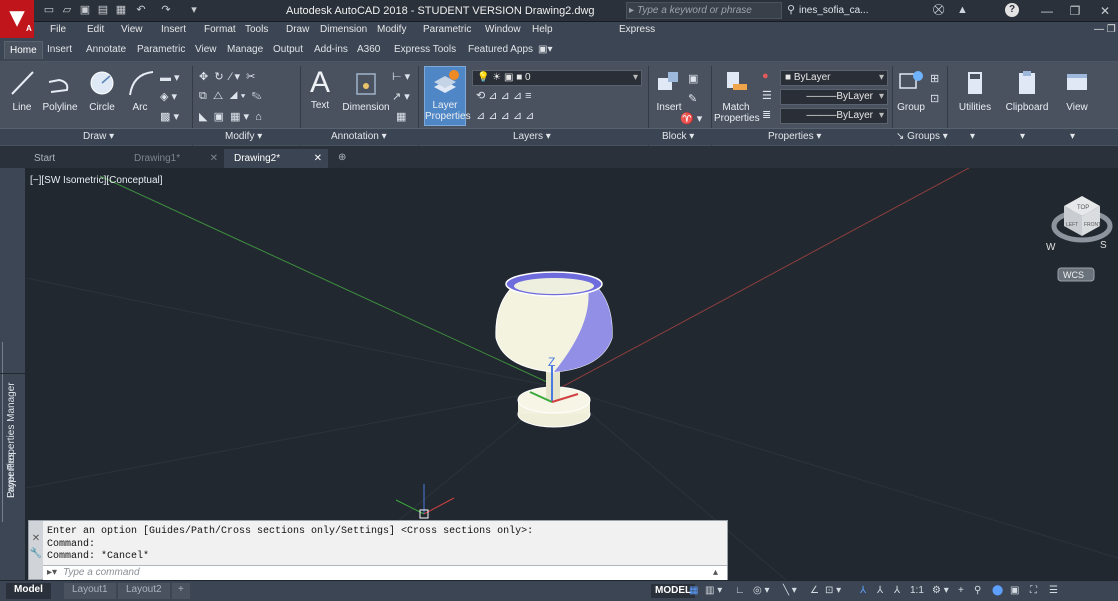 The height and width of the screenshot is (601, 1118). Describe the element at coordinates (637, 29) in the screenshot. I see `menu-express: Express` at that location.